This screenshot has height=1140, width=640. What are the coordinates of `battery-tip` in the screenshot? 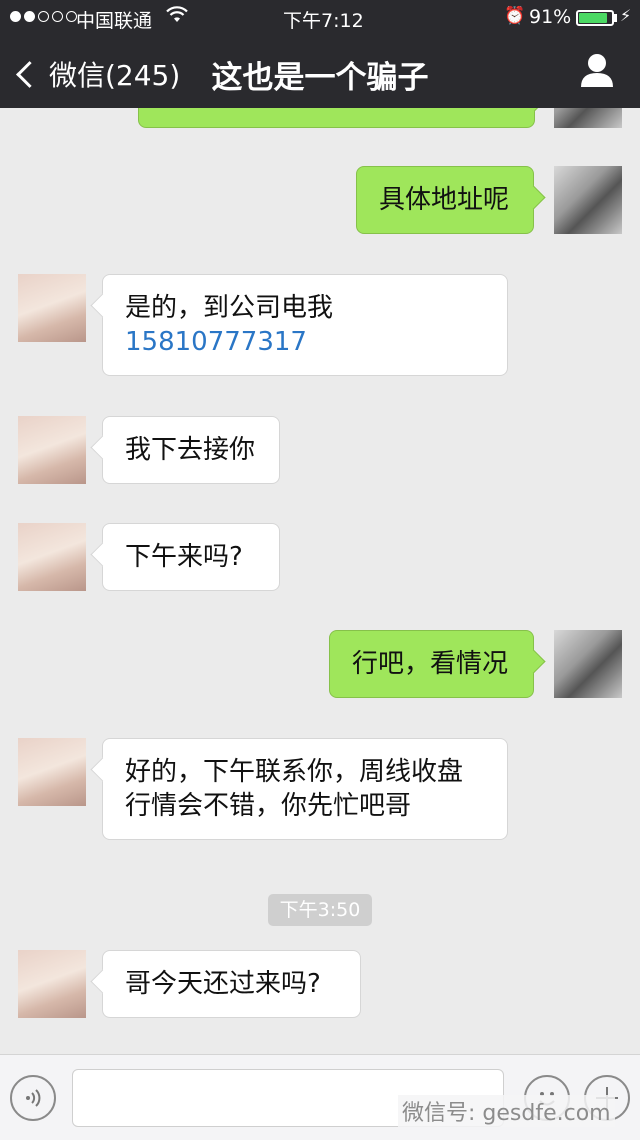 It's located at (615, 18).